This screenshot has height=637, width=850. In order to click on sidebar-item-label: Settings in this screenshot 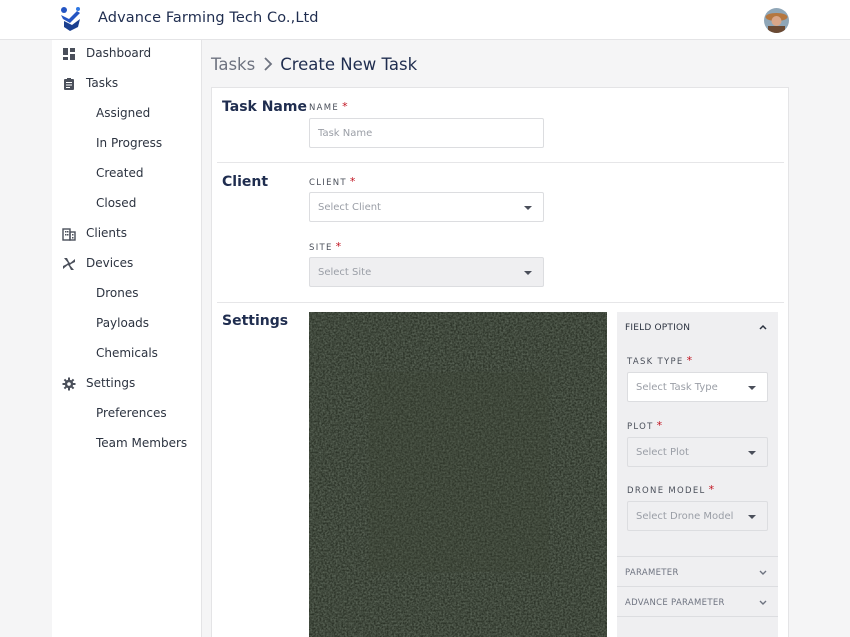, I will do `click(111, 383)`.